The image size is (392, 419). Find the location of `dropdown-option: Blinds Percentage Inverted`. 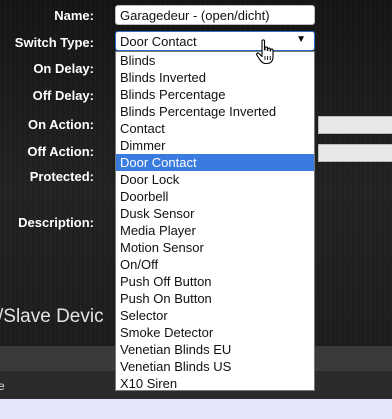

dropdown-option: Blinds Percentage Inverted is located at coordinates (215, 111).